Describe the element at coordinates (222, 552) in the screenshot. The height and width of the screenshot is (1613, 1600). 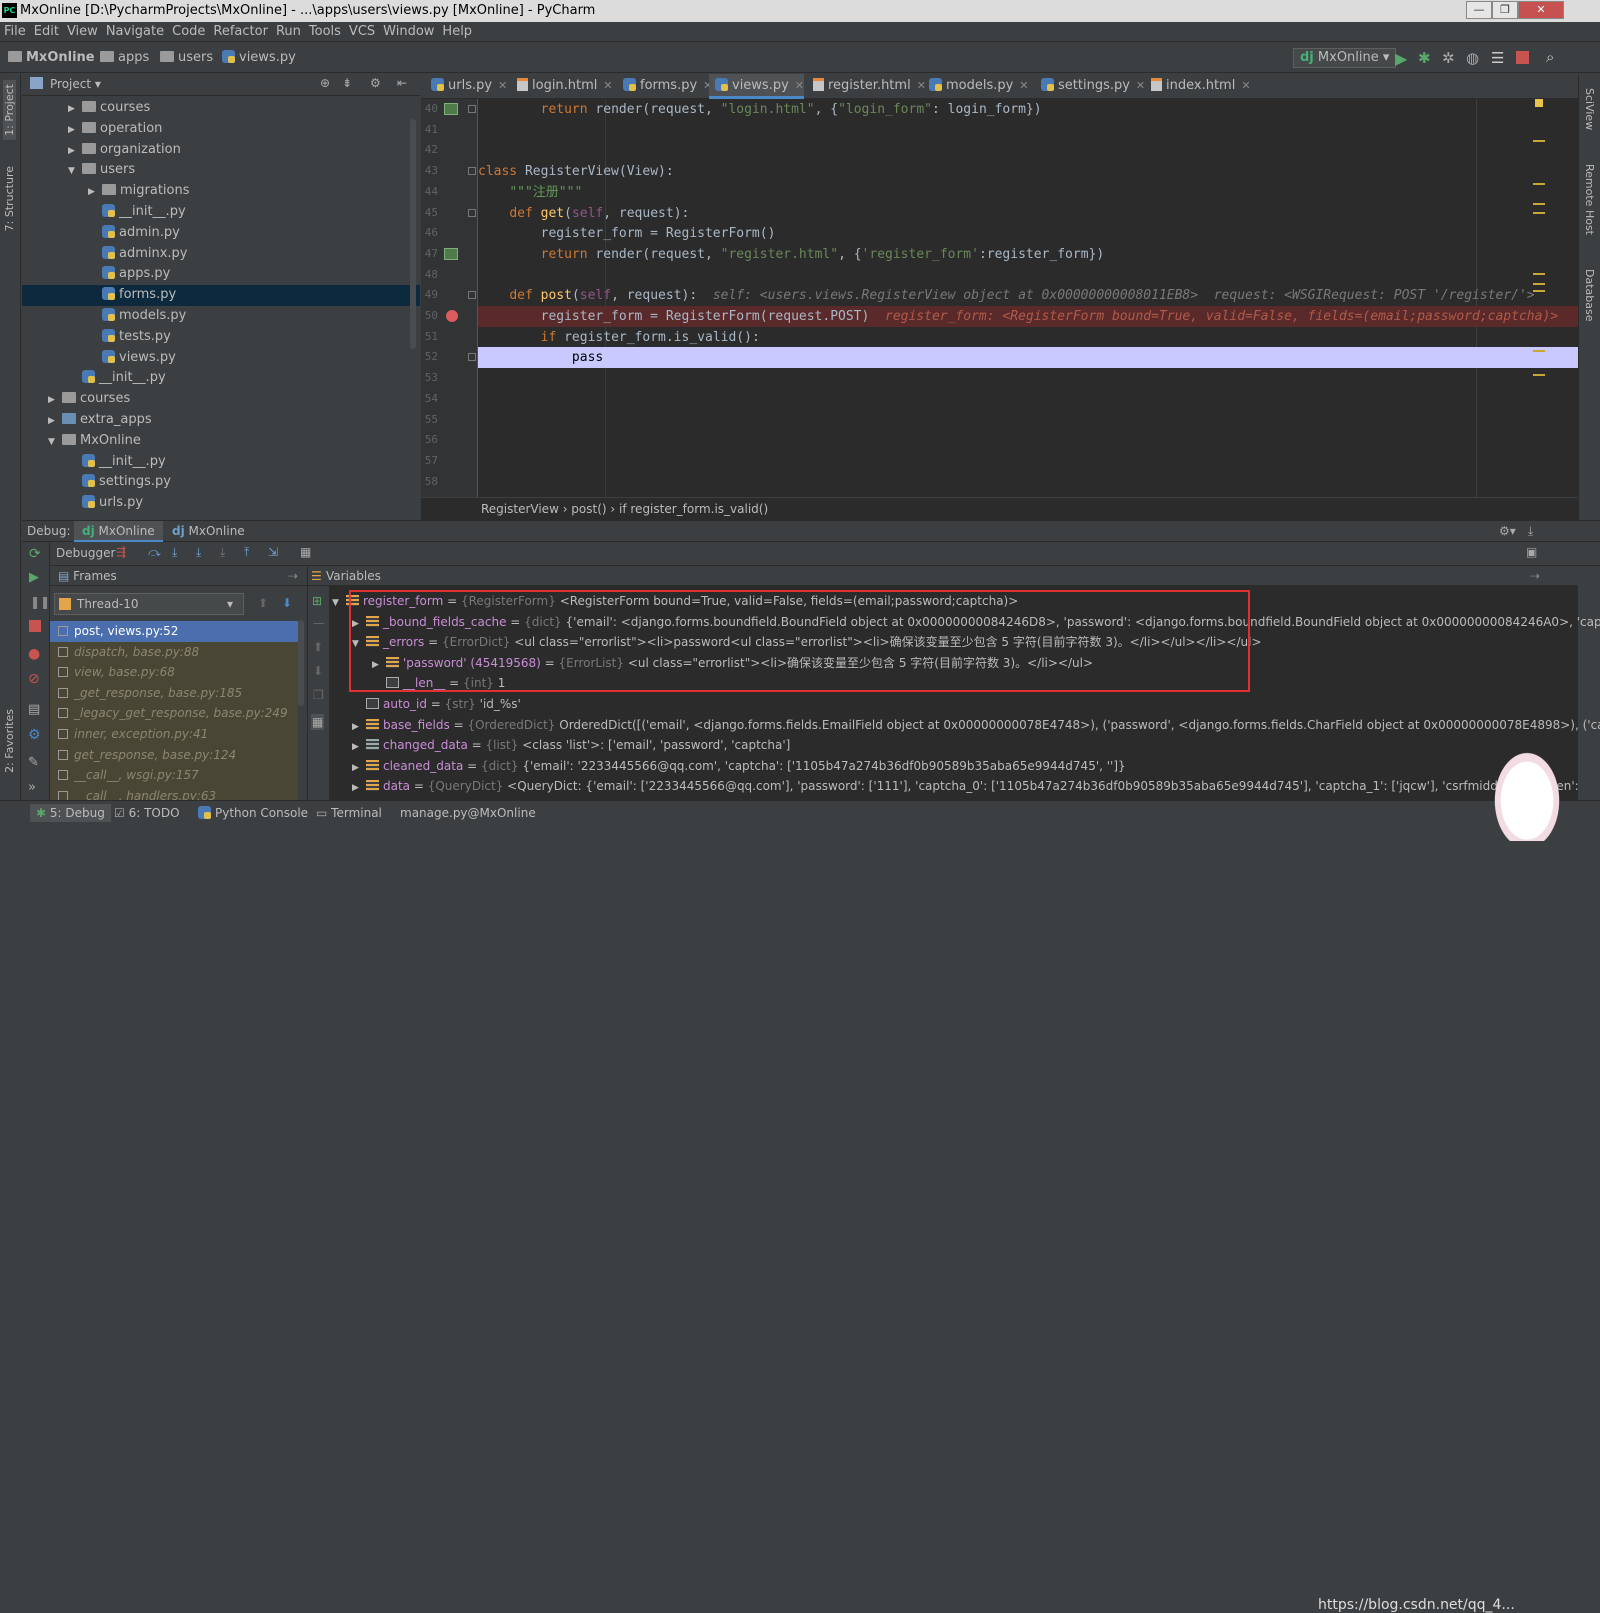
I see `force-step-into-icon: ⤓` at that location.